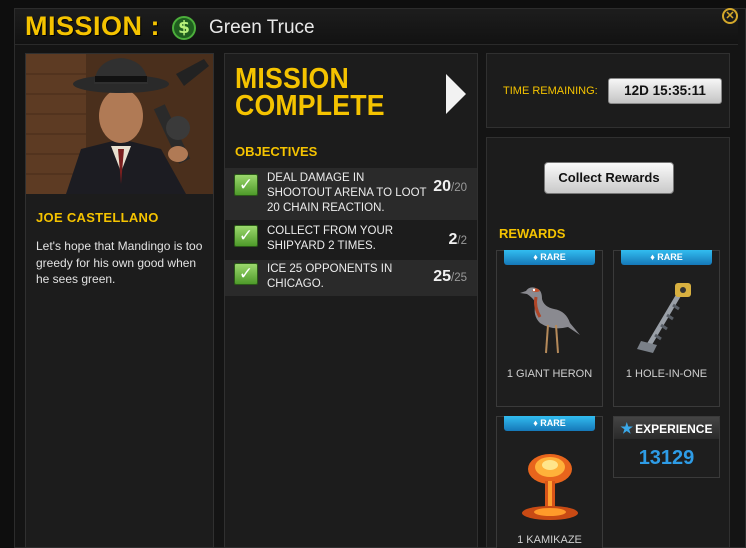 The height and width of the screenshot is (548, 746). I want to click on next-arrow-icon, so click(456, 94).